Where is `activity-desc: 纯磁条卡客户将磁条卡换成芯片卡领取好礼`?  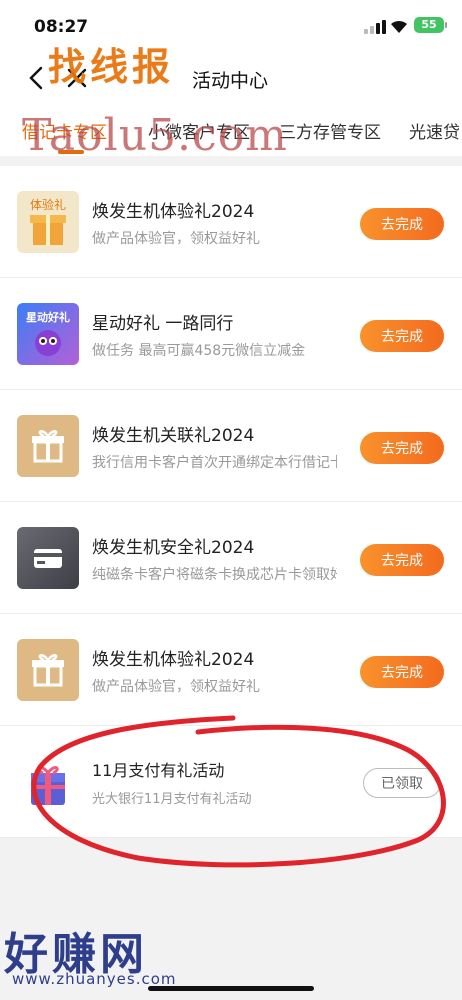
activity-desc: 纯磁条卡客户将磁条卡换成芯片卡领取好礼 is located at coordinates (214, 575).